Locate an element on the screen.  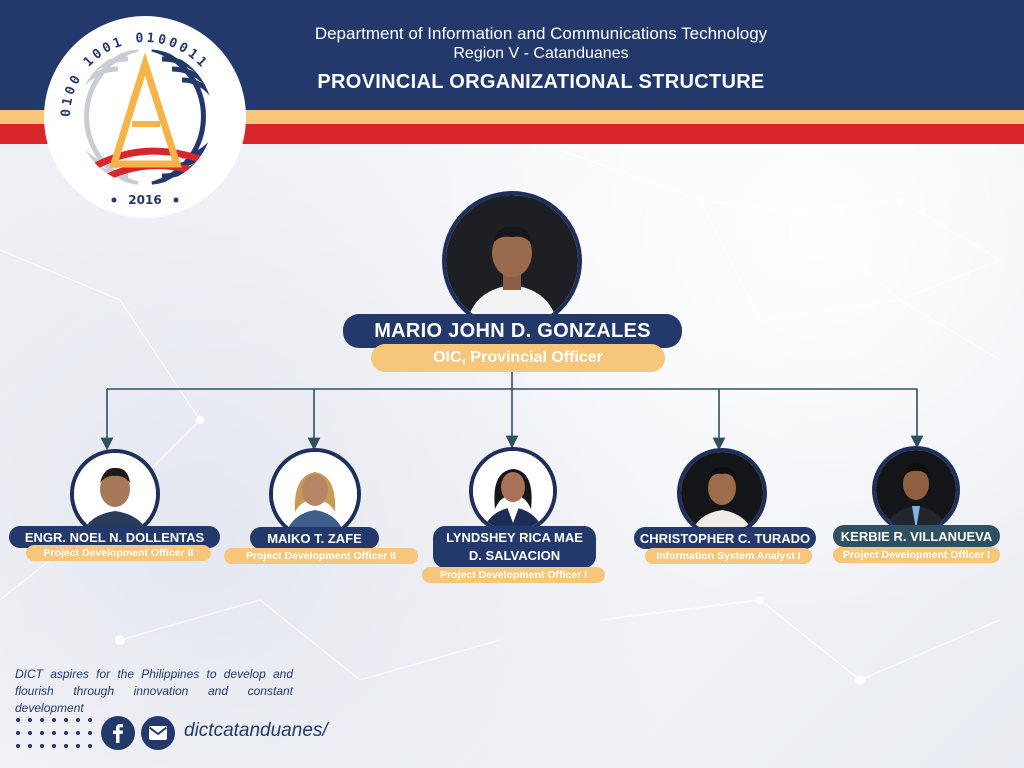
head-name: MARIO JOHN D. GONZALES is located at coordinates (512, 331).